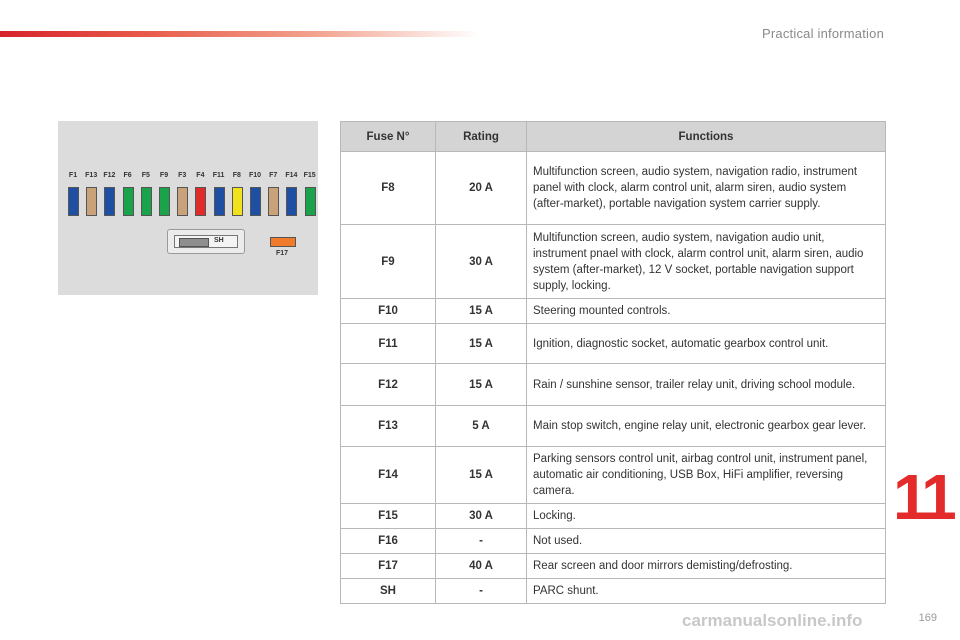 Image resolution: width=960 pixels, height=640 pixels. What do you see at coordinates (309, 175) in the screenshot?
I see `fuse-label-f15: F15` at bounding box center [309, 175].